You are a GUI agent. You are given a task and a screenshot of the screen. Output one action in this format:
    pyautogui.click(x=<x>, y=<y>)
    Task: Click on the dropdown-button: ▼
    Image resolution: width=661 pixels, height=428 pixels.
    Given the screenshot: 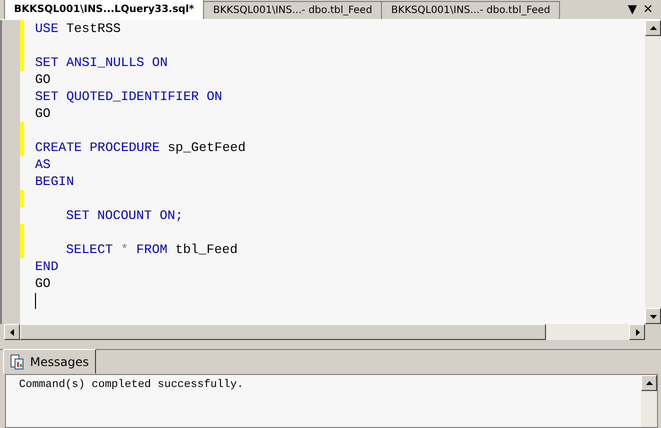 What is the action you would take?
    pyautogui.click(x=632, y=9)
    